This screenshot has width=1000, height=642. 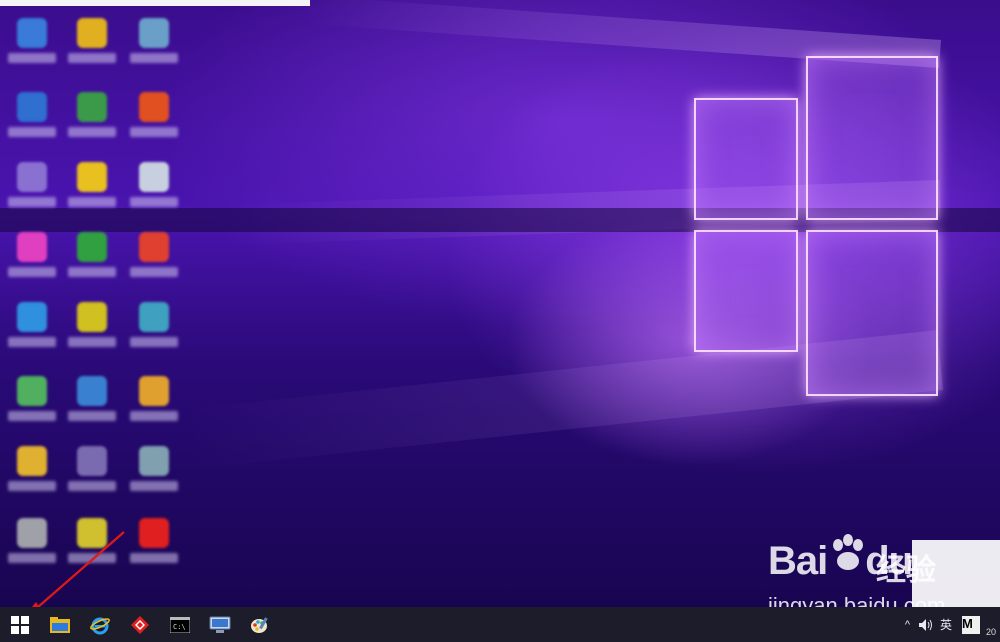 What do you see at coordinates (154, 486) in the screenshot?
I see `desktop-icon-21-label` at bounding box center [154, 486].